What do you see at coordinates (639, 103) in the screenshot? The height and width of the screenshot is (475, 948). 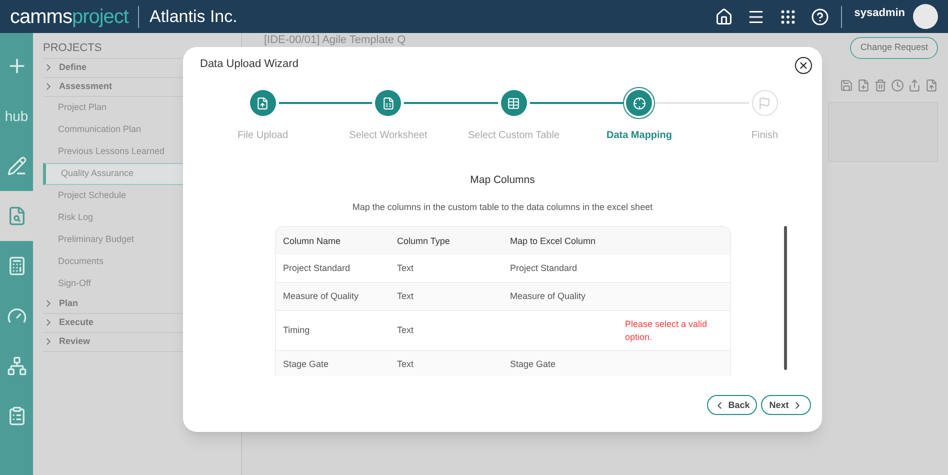 I see `target-icon` at bounding box center [639, 103].